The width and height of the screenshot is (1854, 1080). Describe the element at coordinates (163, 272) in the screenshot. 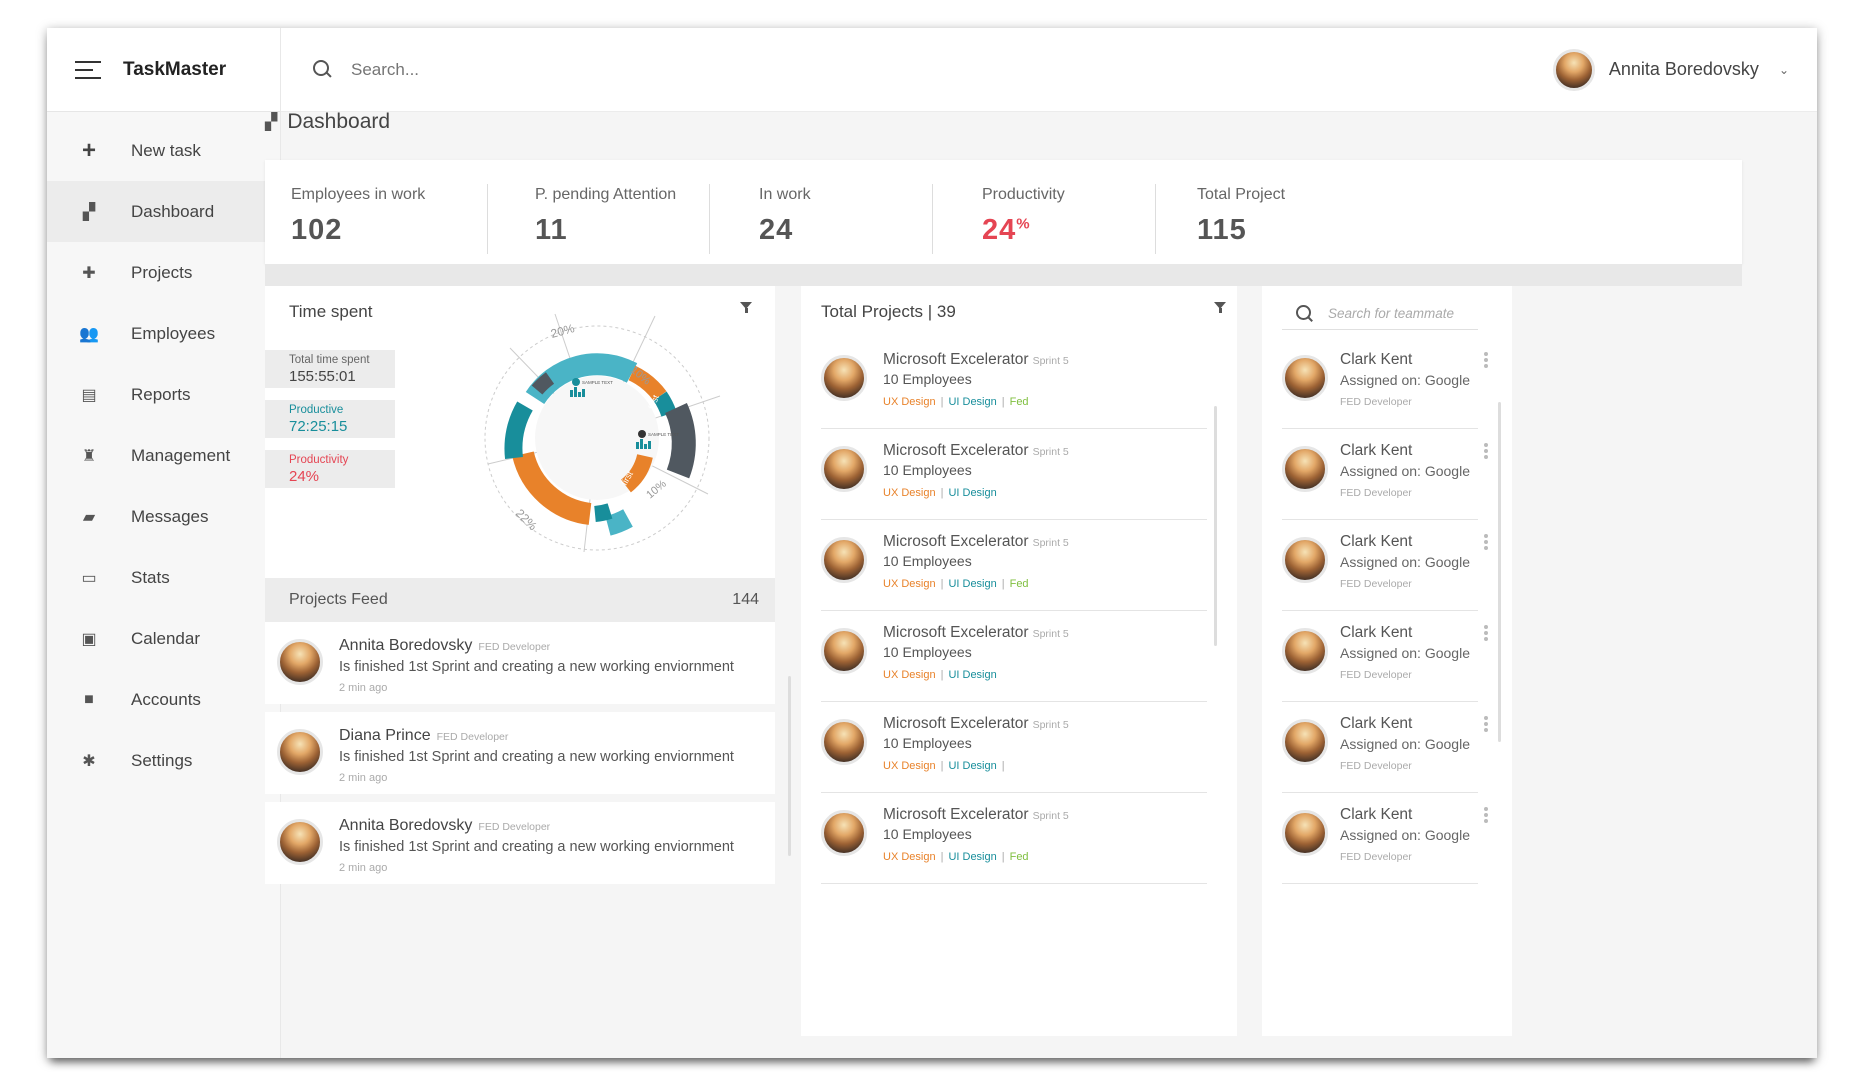

I see `sidebar-item-projects: ✚ Projects` at that location.